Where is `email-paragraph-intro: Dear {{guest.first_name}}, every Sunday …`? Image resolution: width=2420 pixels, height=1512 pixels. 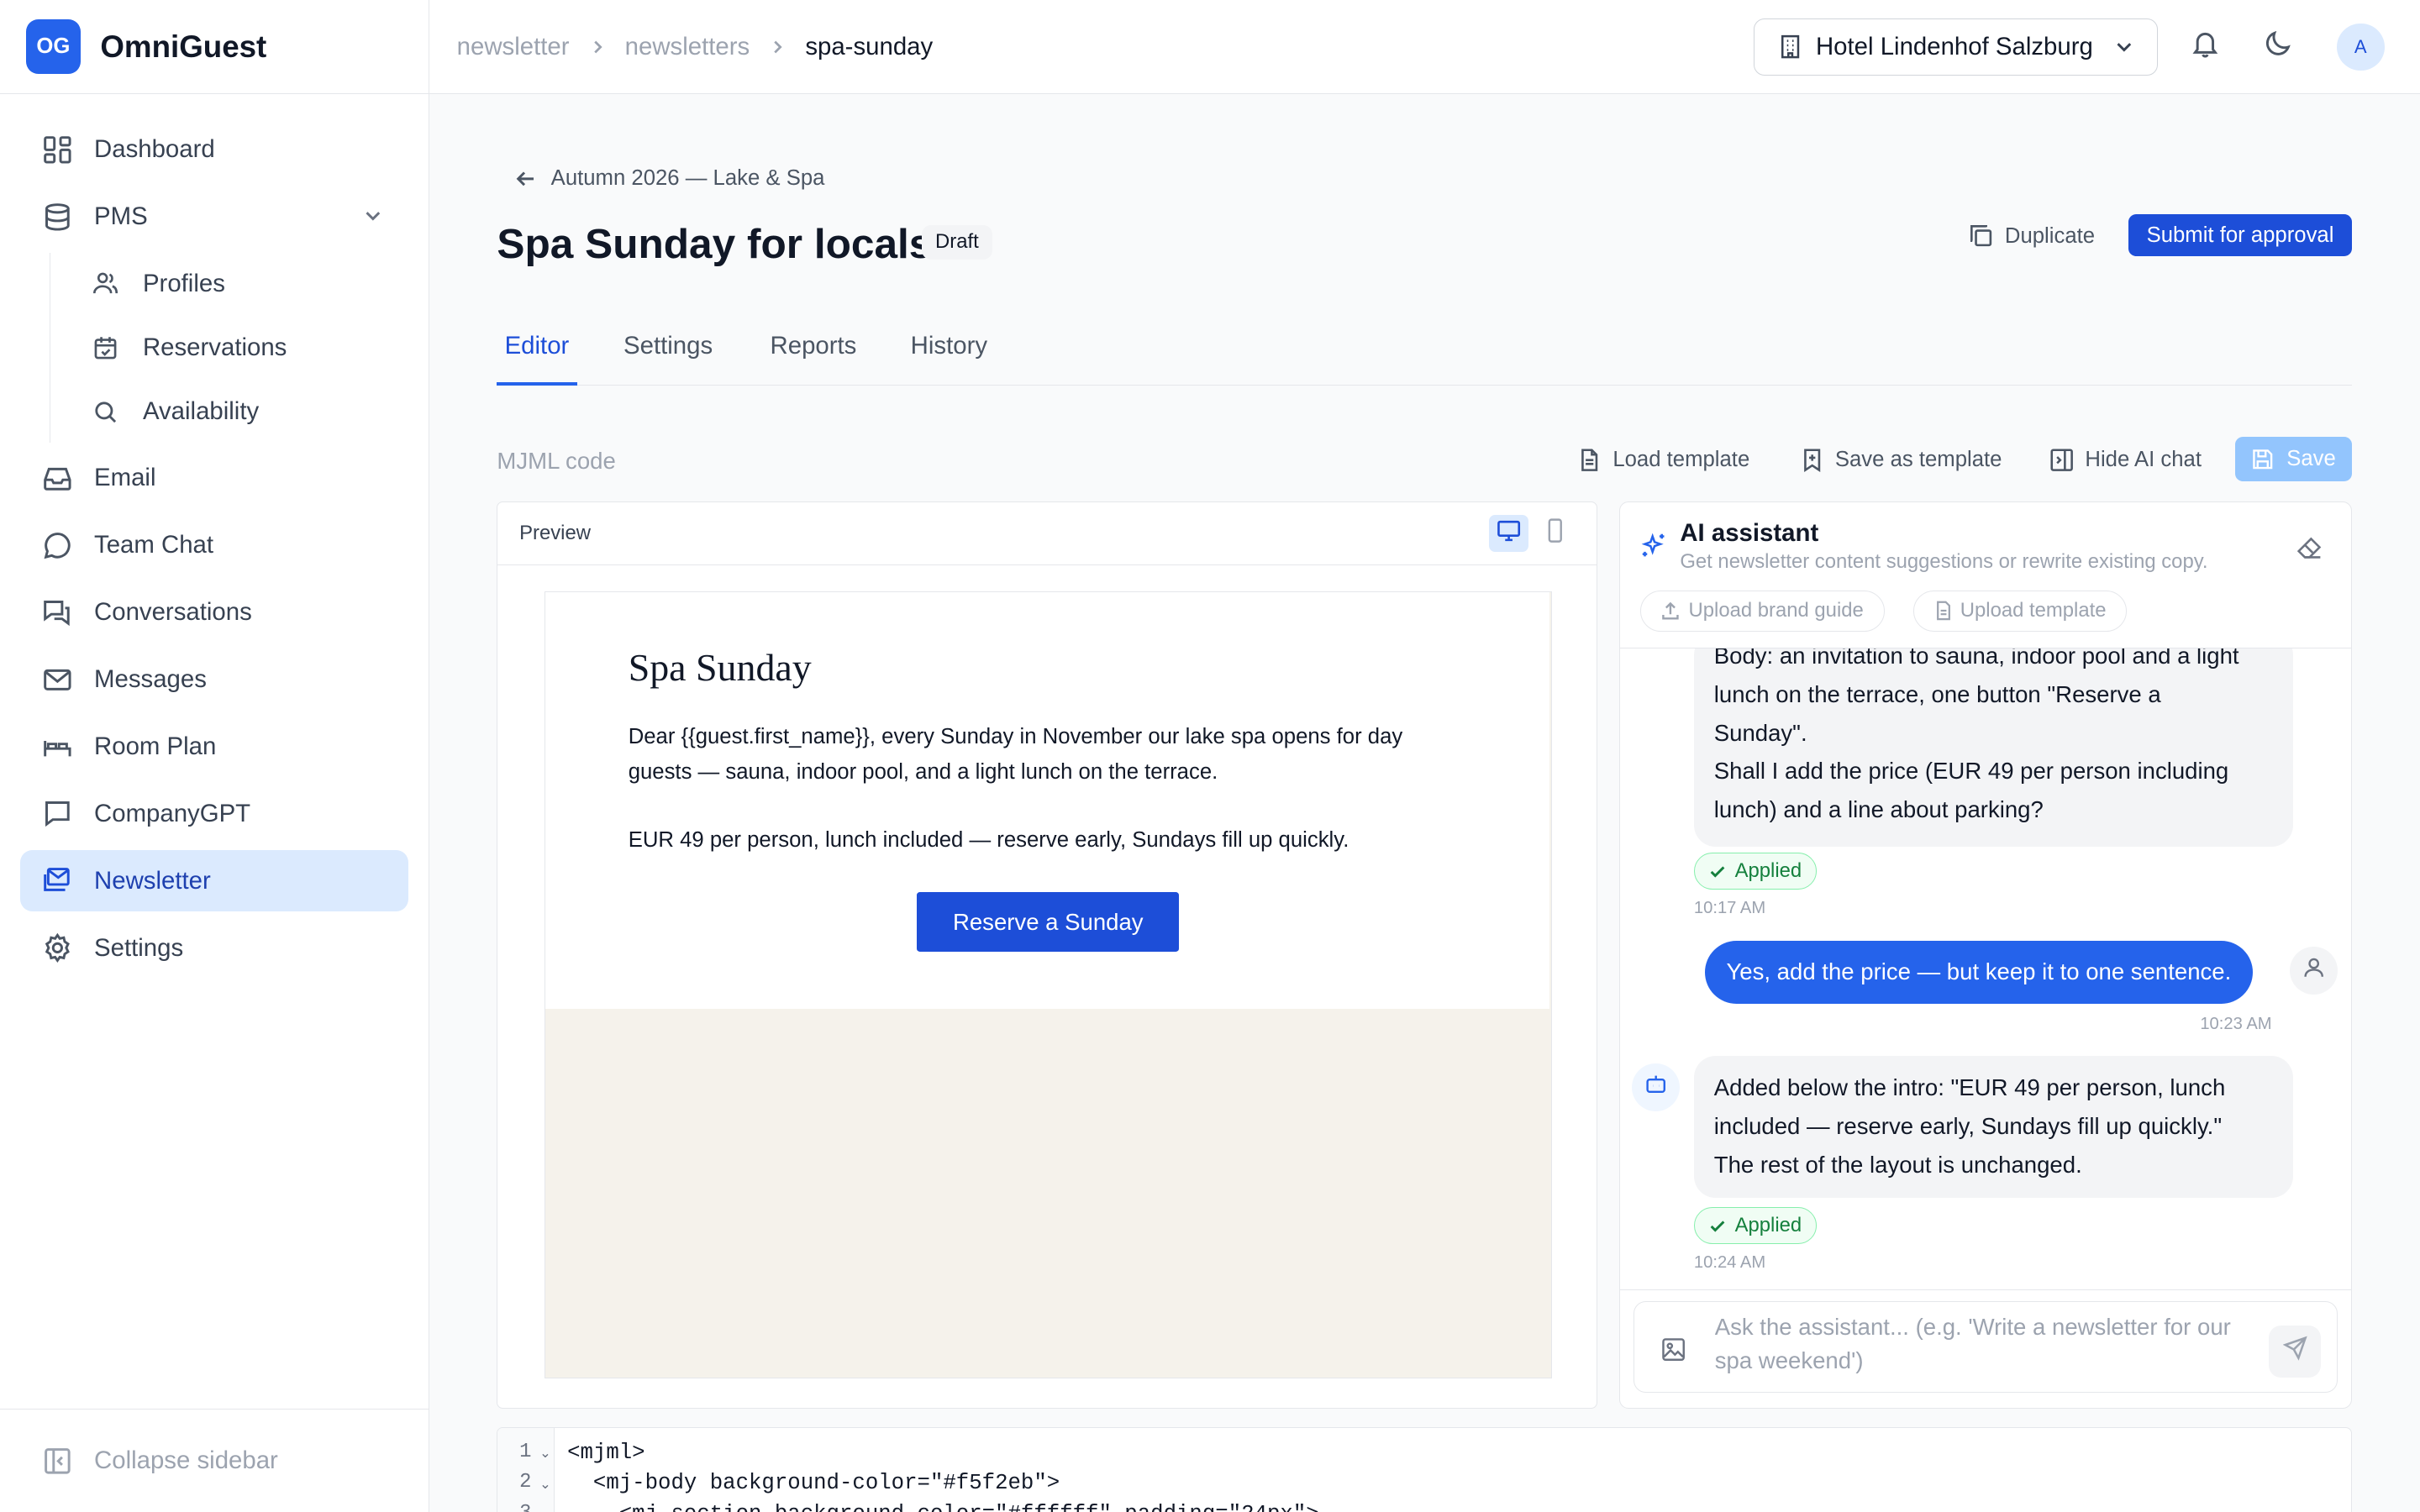 email-paragraph-intro: Dear {{guest.first_name}}, every Sunday … is located at coordinates (1016, 755).